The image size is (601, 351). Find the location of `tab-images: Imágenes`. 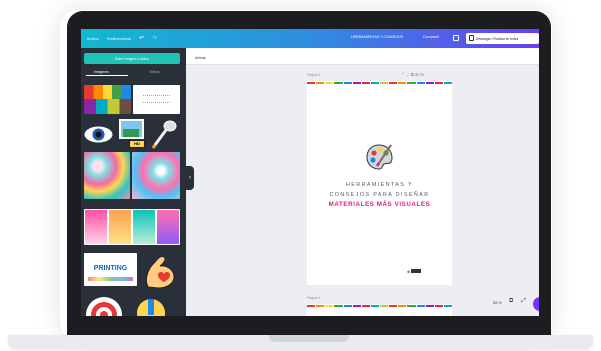

tab-images: Imágenes is located at coordinates (101, 72).